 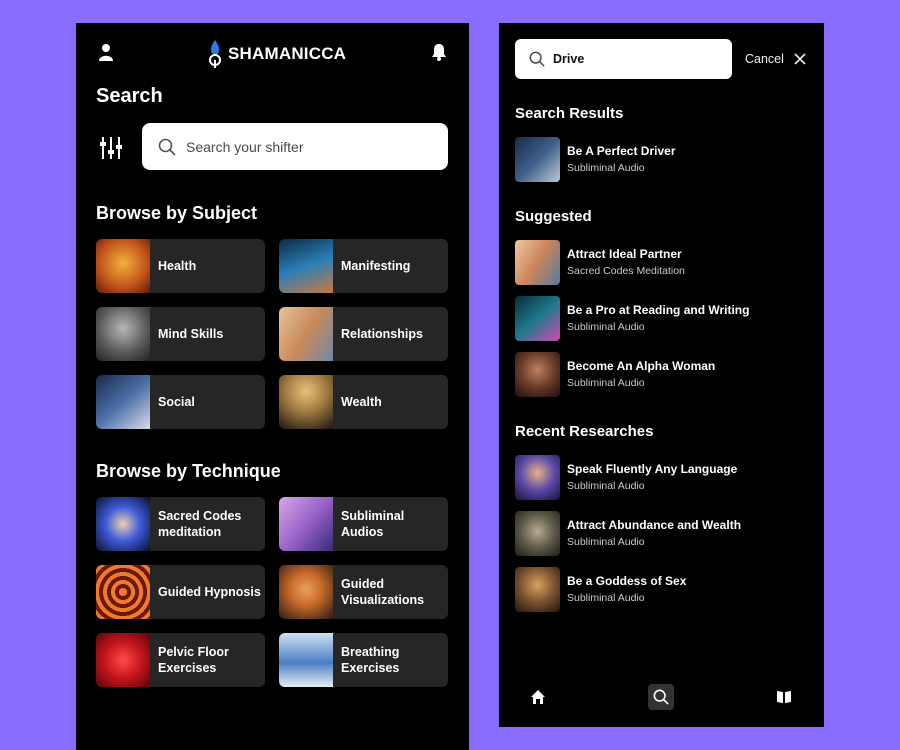 I want to click on book-icon, so click(x=784, y=697).